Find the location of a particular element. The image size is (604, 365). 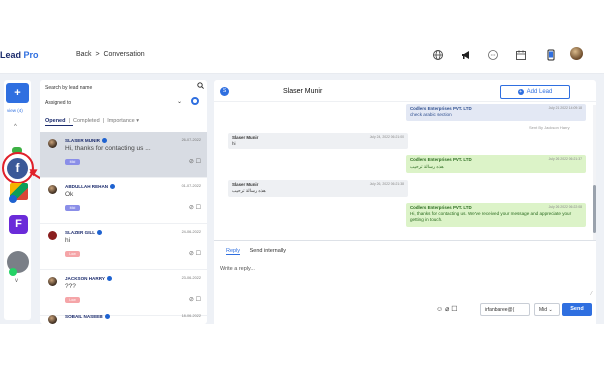

whatsapp-icon is located at coordinates (13, 272).